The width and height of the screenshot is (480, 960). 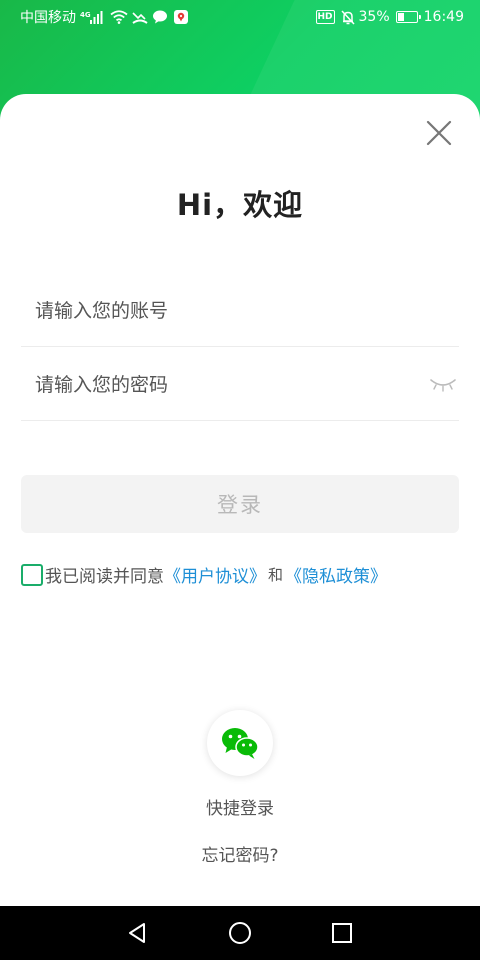 I want to click on user-agreement-link: 《用户协议》, so click(x=215, y=574).